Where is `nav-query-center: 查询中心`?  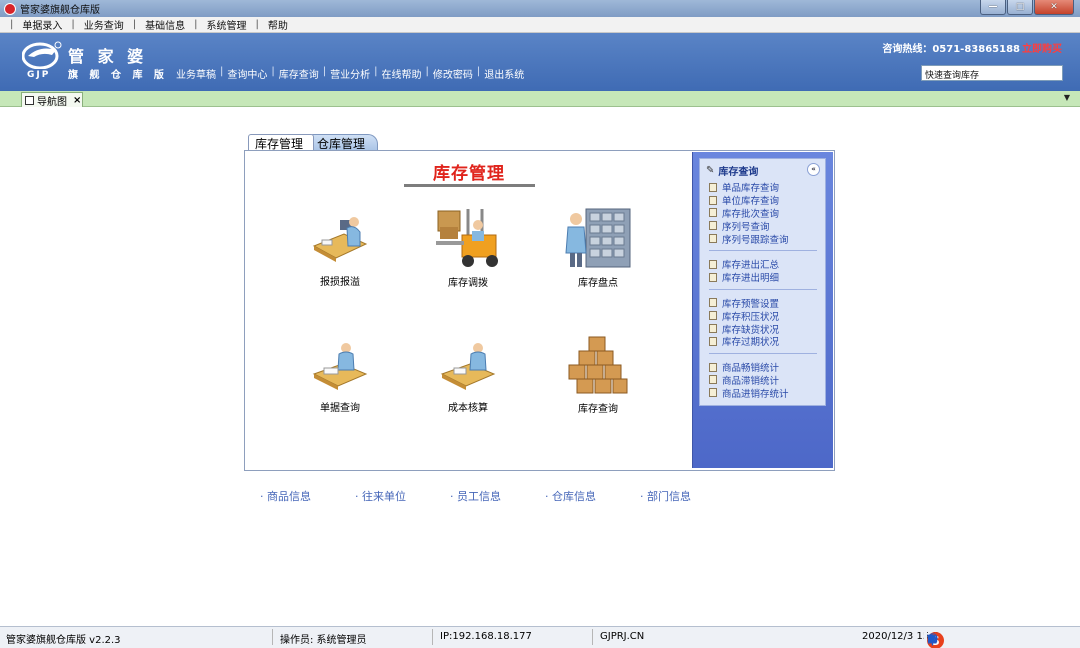
nav-query-center: 查询中心 is located at coordinates (247, 73).